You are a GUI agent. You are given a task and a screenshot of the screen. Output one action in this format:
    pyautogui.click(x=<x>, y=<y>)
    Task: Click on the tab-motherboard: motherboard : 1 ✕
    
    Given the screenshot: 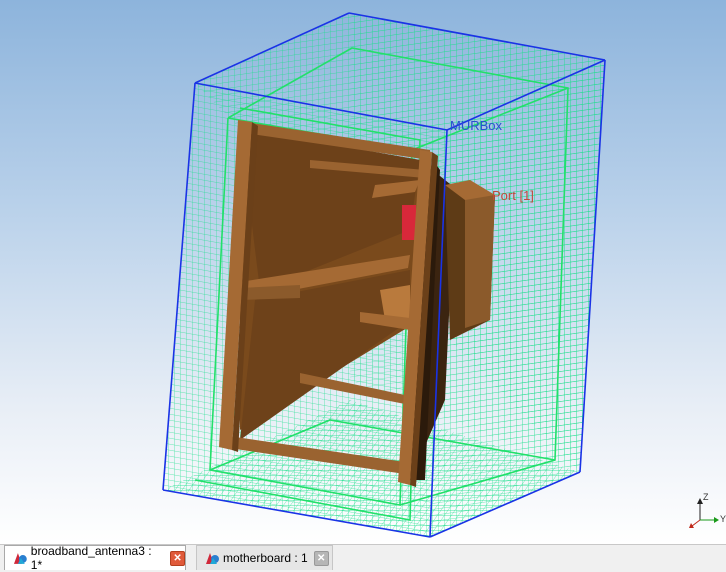 What is the action you would take?
    pyautogui.click(x=264, y=557)
    